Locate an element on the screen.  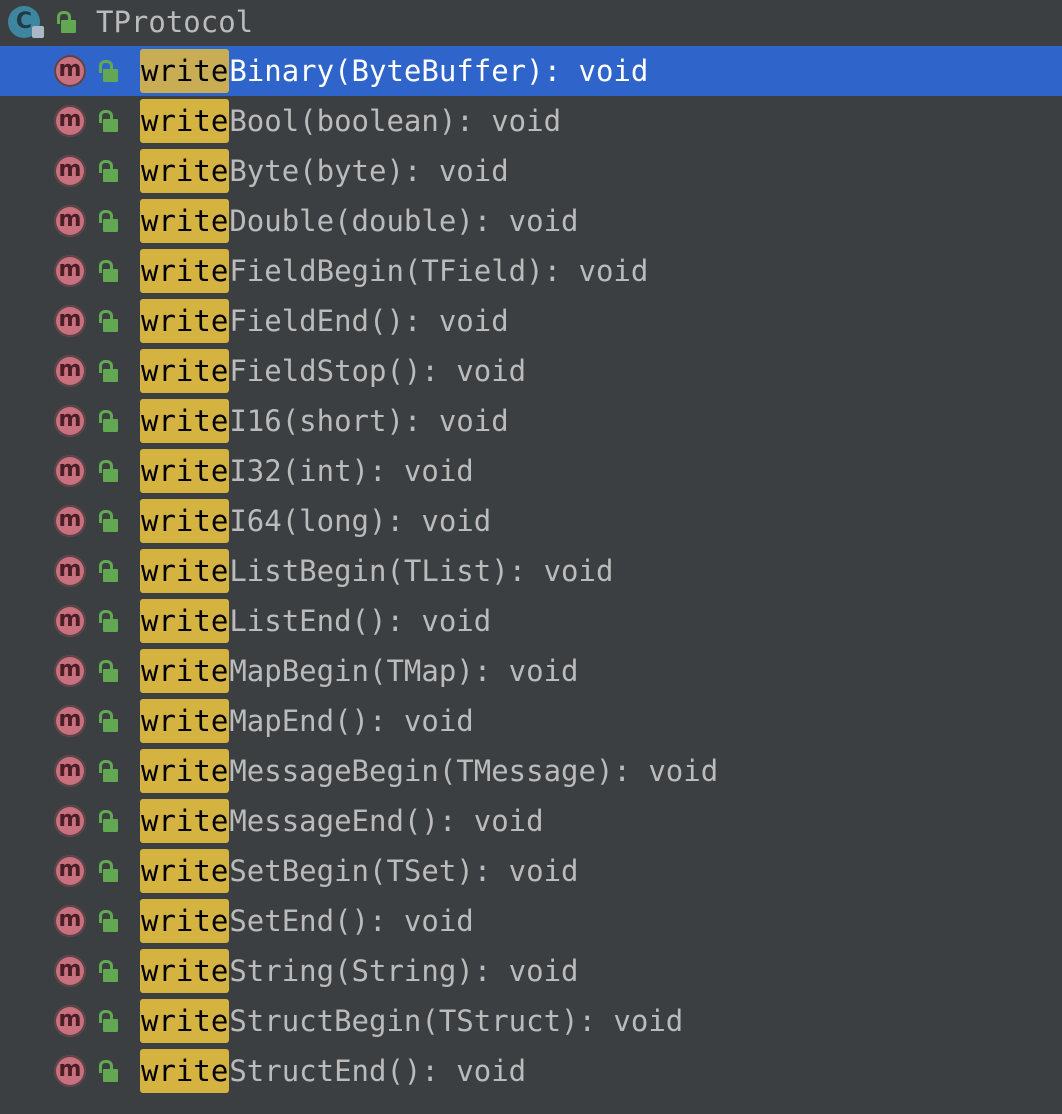
method-row: m write Double(double): void is located at coordinates (531, 221).